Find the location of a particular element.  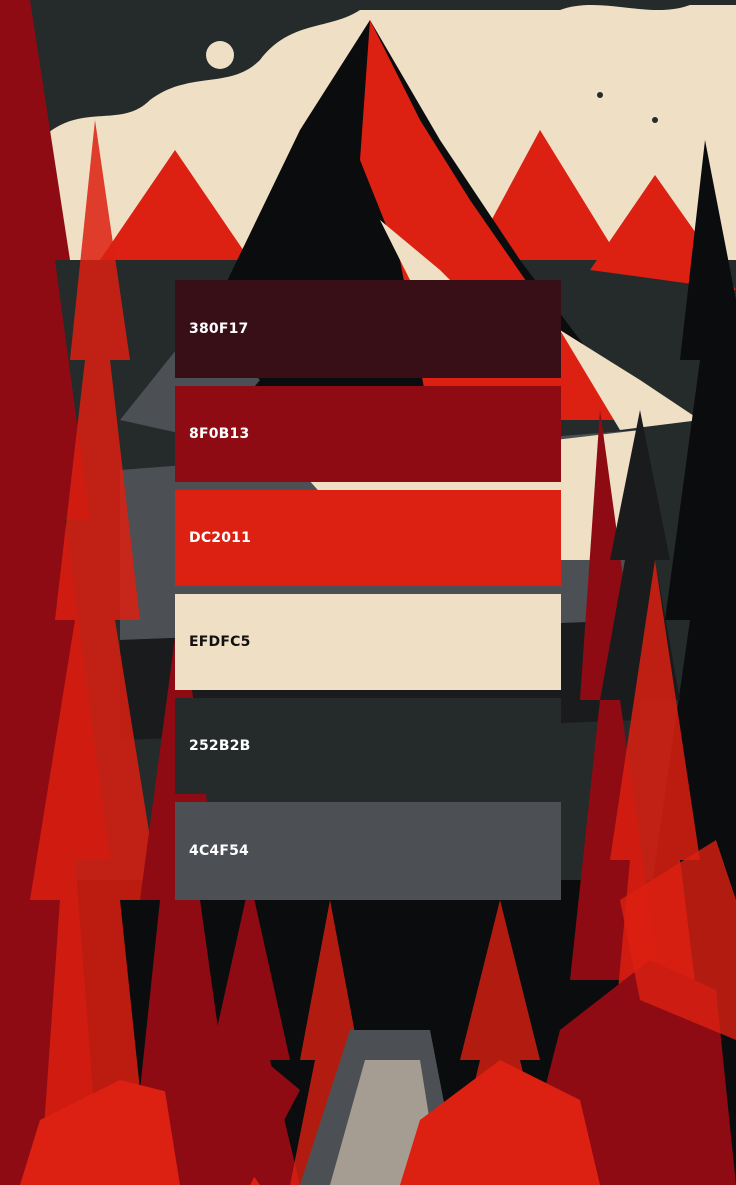

swatch-6: 4C4F54 is located at coordinates (368, 851).